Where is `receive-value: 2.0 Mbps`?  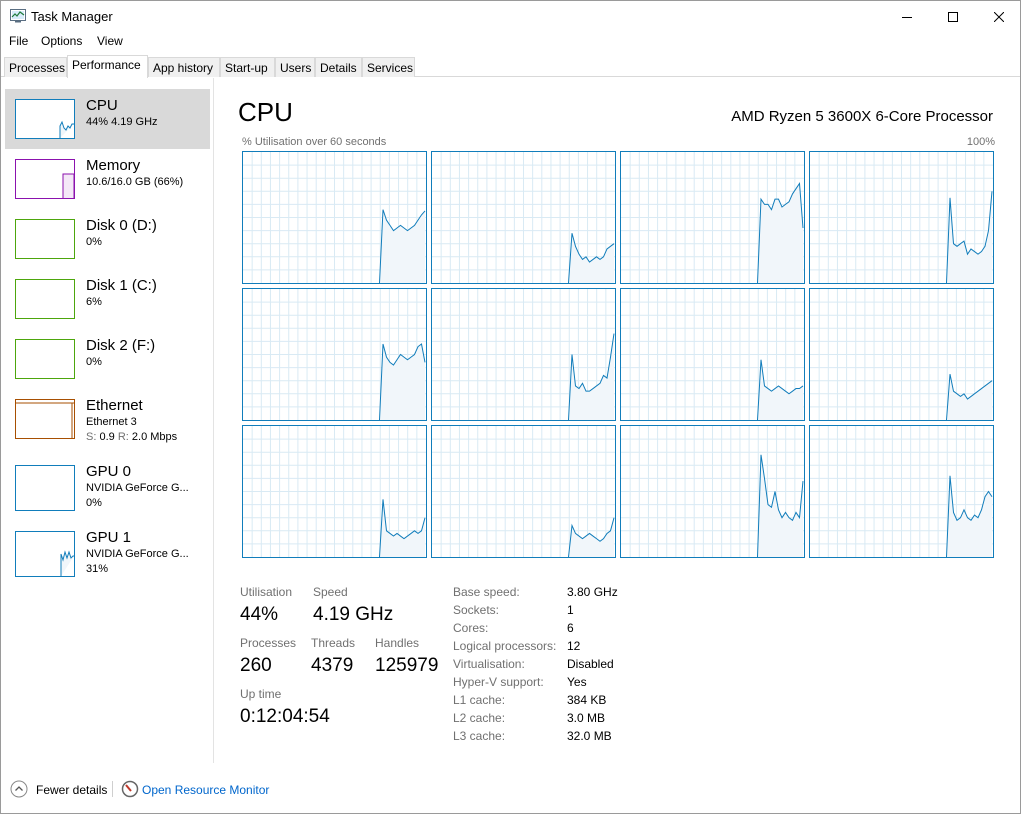 receive-value: 2.0 Mbps is located at coordinates (154, 437).